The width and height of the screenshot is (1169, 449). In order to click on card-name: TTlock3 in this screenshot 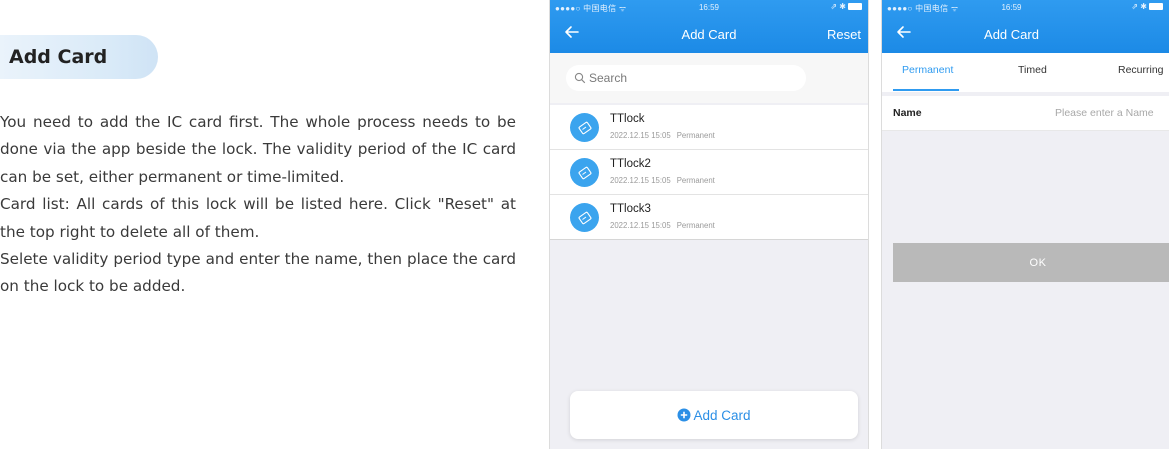, I will do `click(630, 209)`.